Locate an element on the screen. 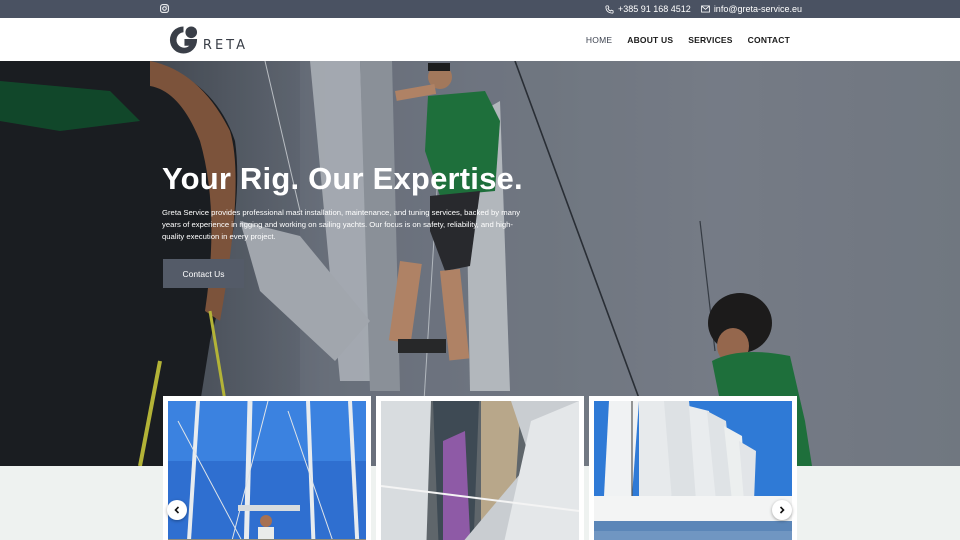  logo-text: RETA is located at coordinates (225, 45).